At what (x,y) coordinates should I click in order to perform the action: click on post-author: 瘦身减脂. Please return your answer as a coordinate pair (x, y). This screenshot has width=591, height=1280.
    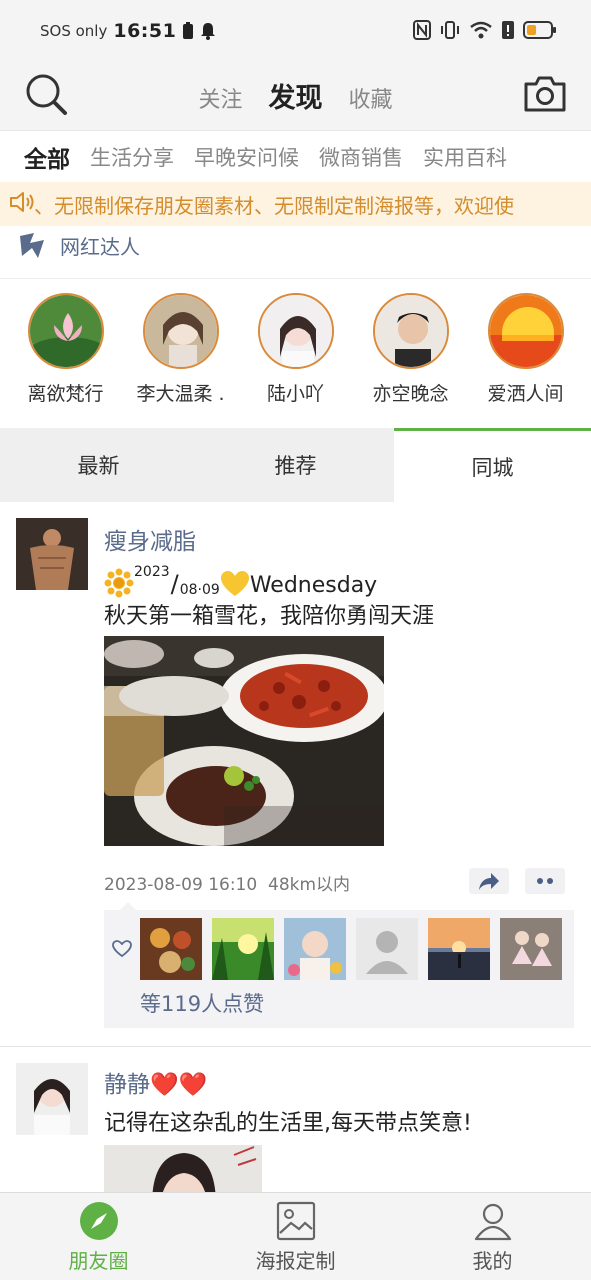
    Looking at the image, I should click on (150, 539).